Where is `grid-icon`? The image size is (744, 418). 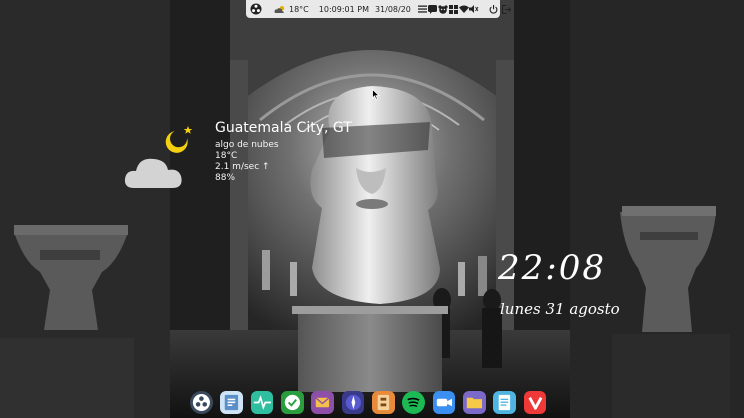 grid-icon is located at coordinates (453, 9).